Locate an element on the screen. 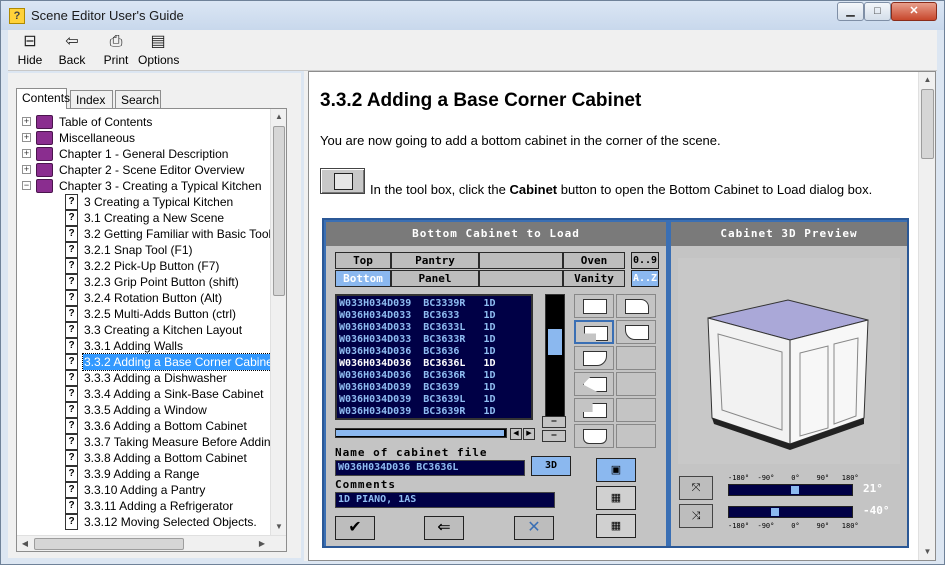 The height and width of the screenshot is (565, 945). tree-item-label: Chapter 2 - Scene Editor Overview is located at coordinates (152, 170).